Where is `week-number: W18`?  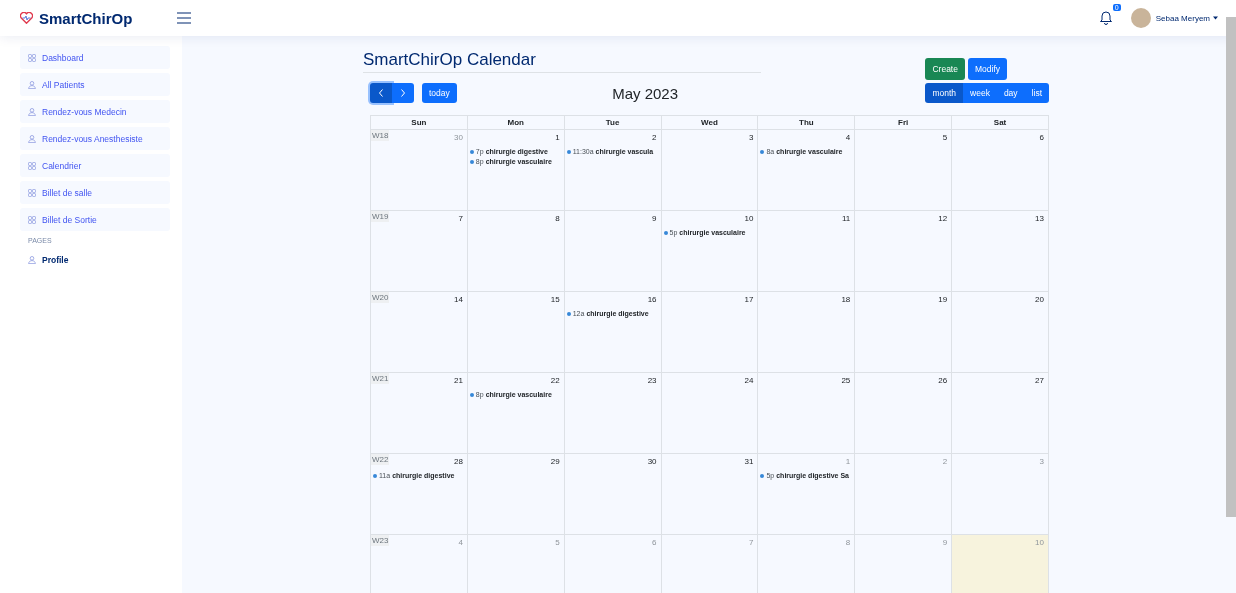
week-number: W18 is located at coordinates (380, 135).